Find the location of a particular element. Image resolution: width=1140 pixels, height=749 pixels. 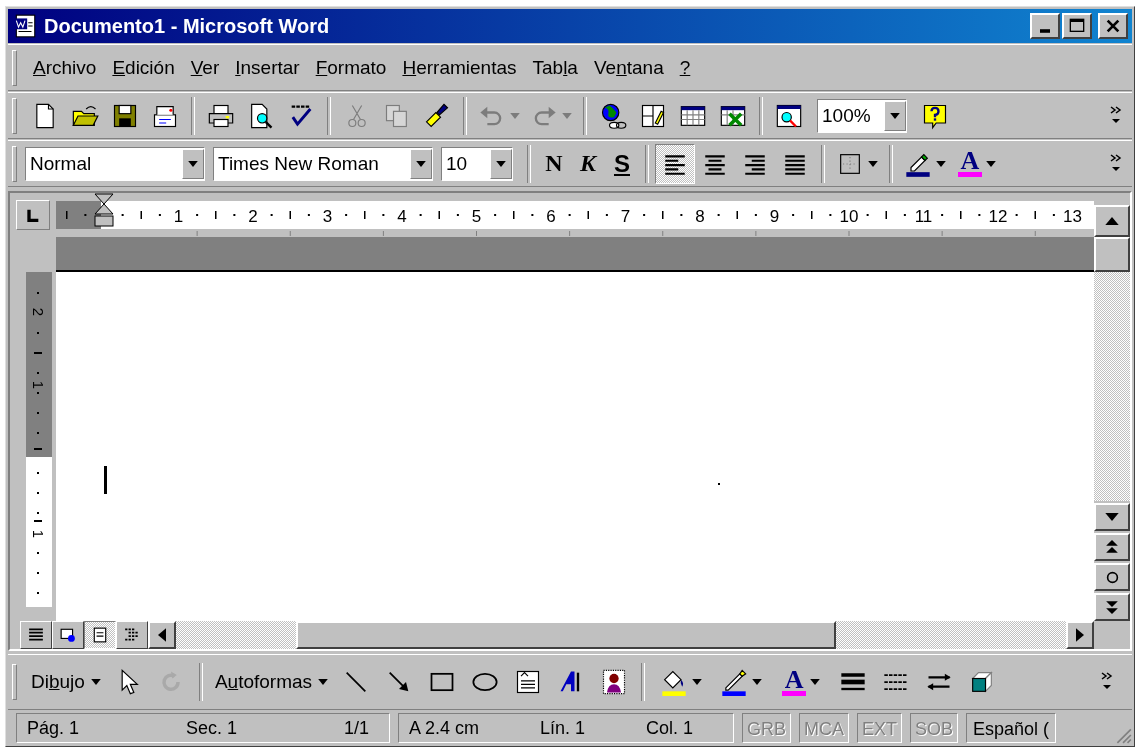

tab-selector-button is located at coordinates (33, 215).